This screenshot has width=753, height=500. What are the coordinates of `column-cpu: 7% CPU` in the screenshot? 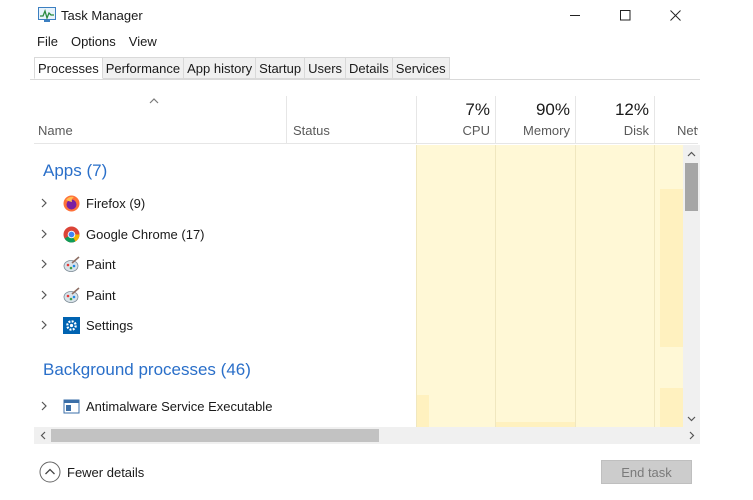 It's located at (455, 120).